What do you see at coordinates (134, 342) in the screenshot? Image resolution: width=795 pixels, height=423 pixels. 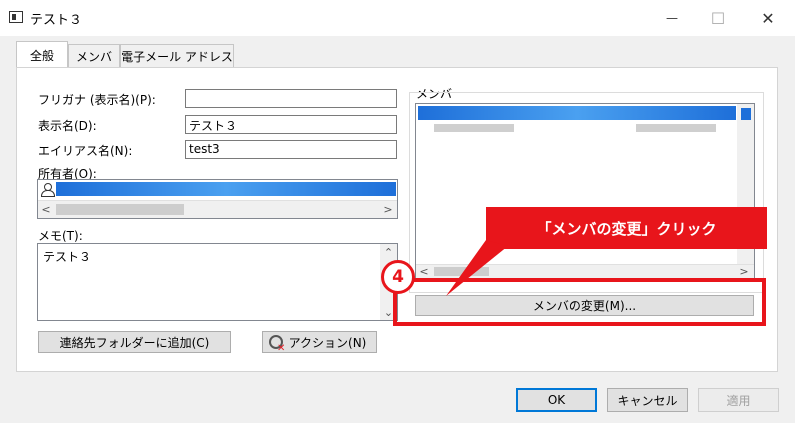 I see `add-to-contacts-button: 連絡先フォルダーに追加(C)` at bounding box center [134, 342].